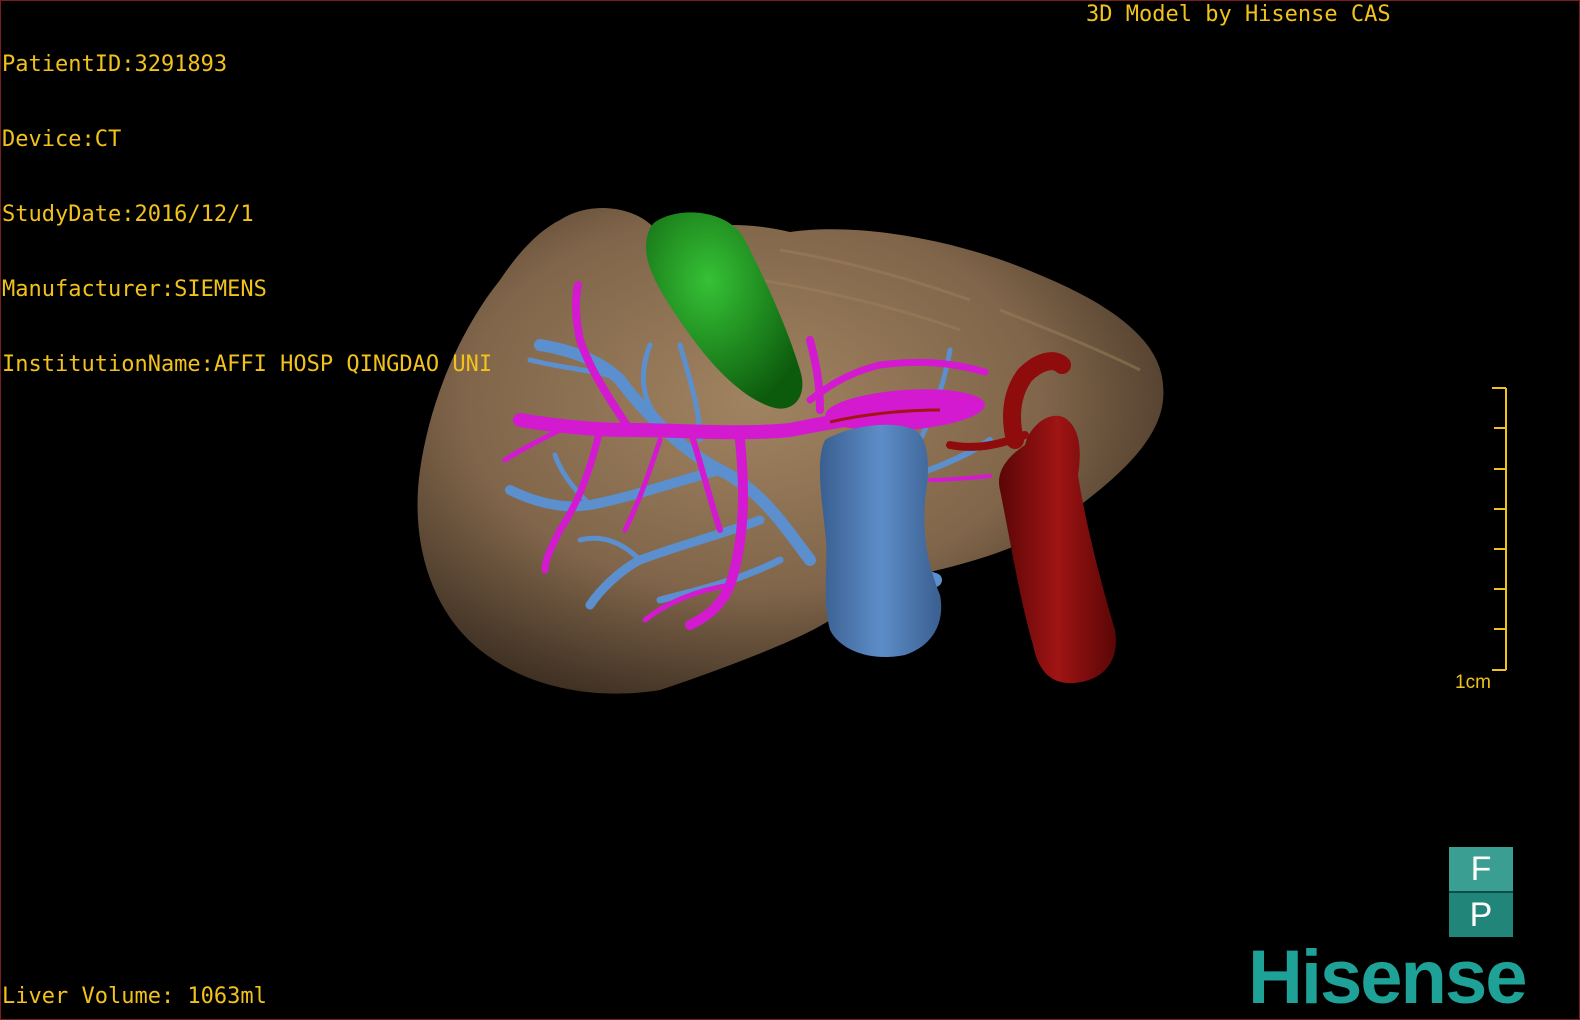 This screenshot has width=1580, height=1020. Describe the element at coordinates (1473, 682) in the screenshot. I see `scale-bar-label: 1cm` at that location.